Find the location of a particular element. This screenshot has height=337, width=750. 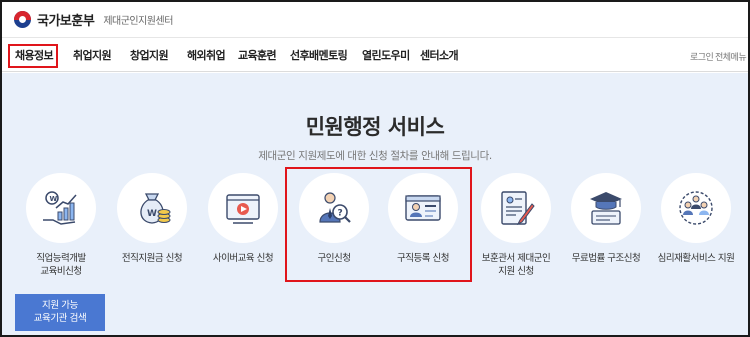

service-label: 구인신청 is located at coordinates (334, 258).